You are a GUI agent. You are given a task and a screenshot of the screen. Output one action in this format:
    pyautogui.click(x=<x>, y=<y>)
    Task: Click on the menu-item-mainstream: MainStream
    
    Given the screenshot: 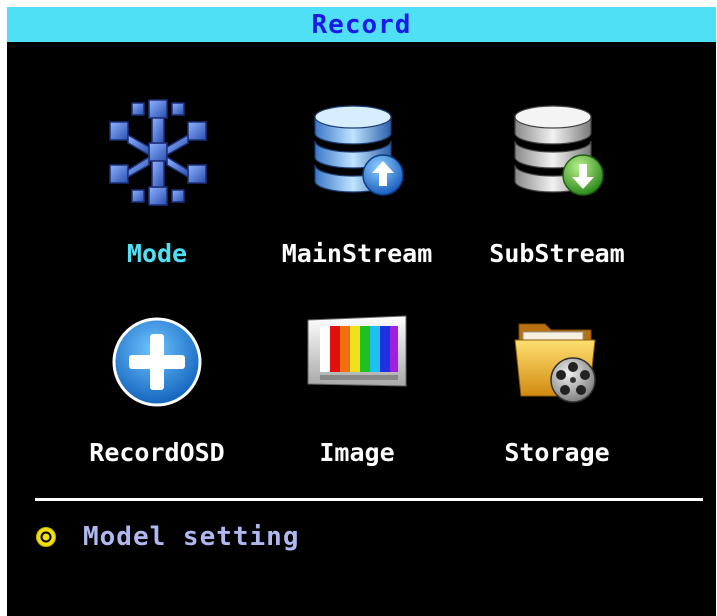 What is the action you would take?
    pyautogui.click(x=357, y=187)
    